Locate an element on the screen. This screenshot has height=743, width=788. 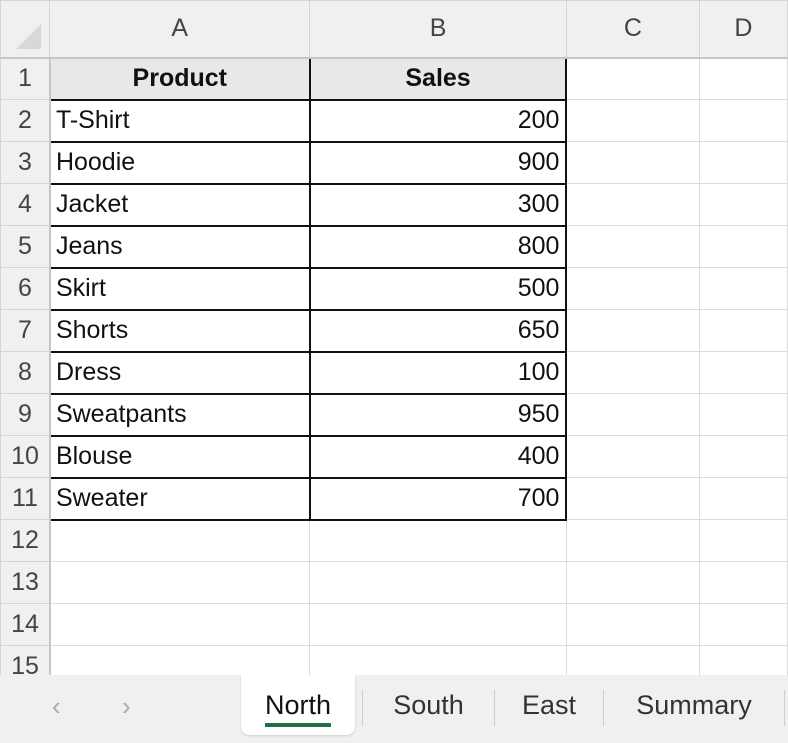
sales-cell: 100 is located at coordinates (438, 372).